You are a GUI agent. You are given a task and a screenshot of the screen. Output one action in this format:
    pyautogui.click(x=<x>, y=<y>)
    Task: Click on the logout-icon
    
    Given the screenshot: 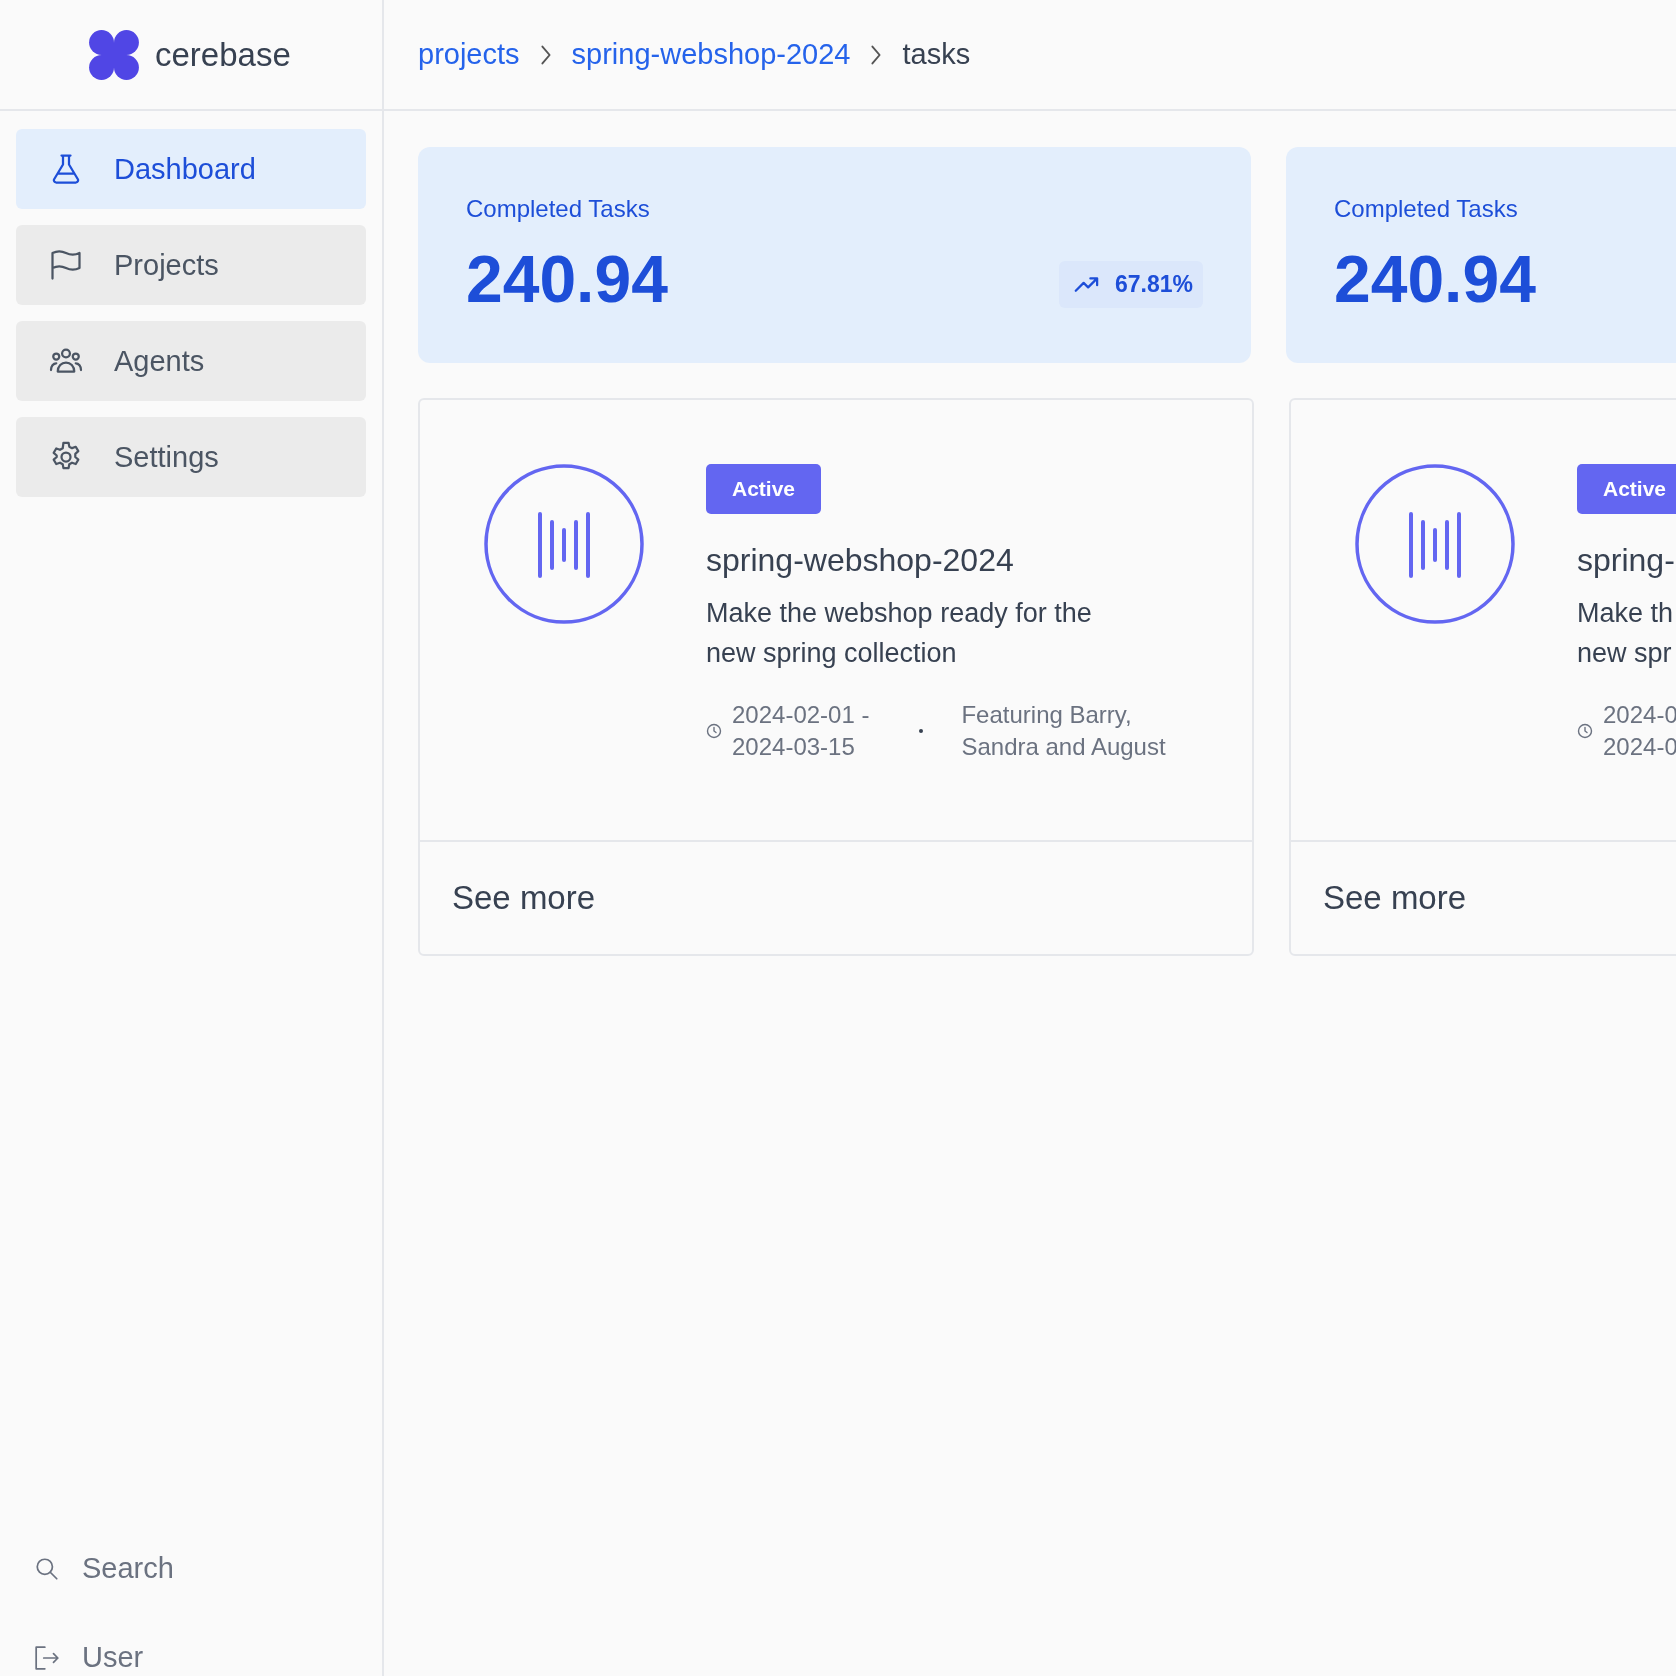 What is the action you would take?
    pyautogui.click(x=47, y=1657)
    